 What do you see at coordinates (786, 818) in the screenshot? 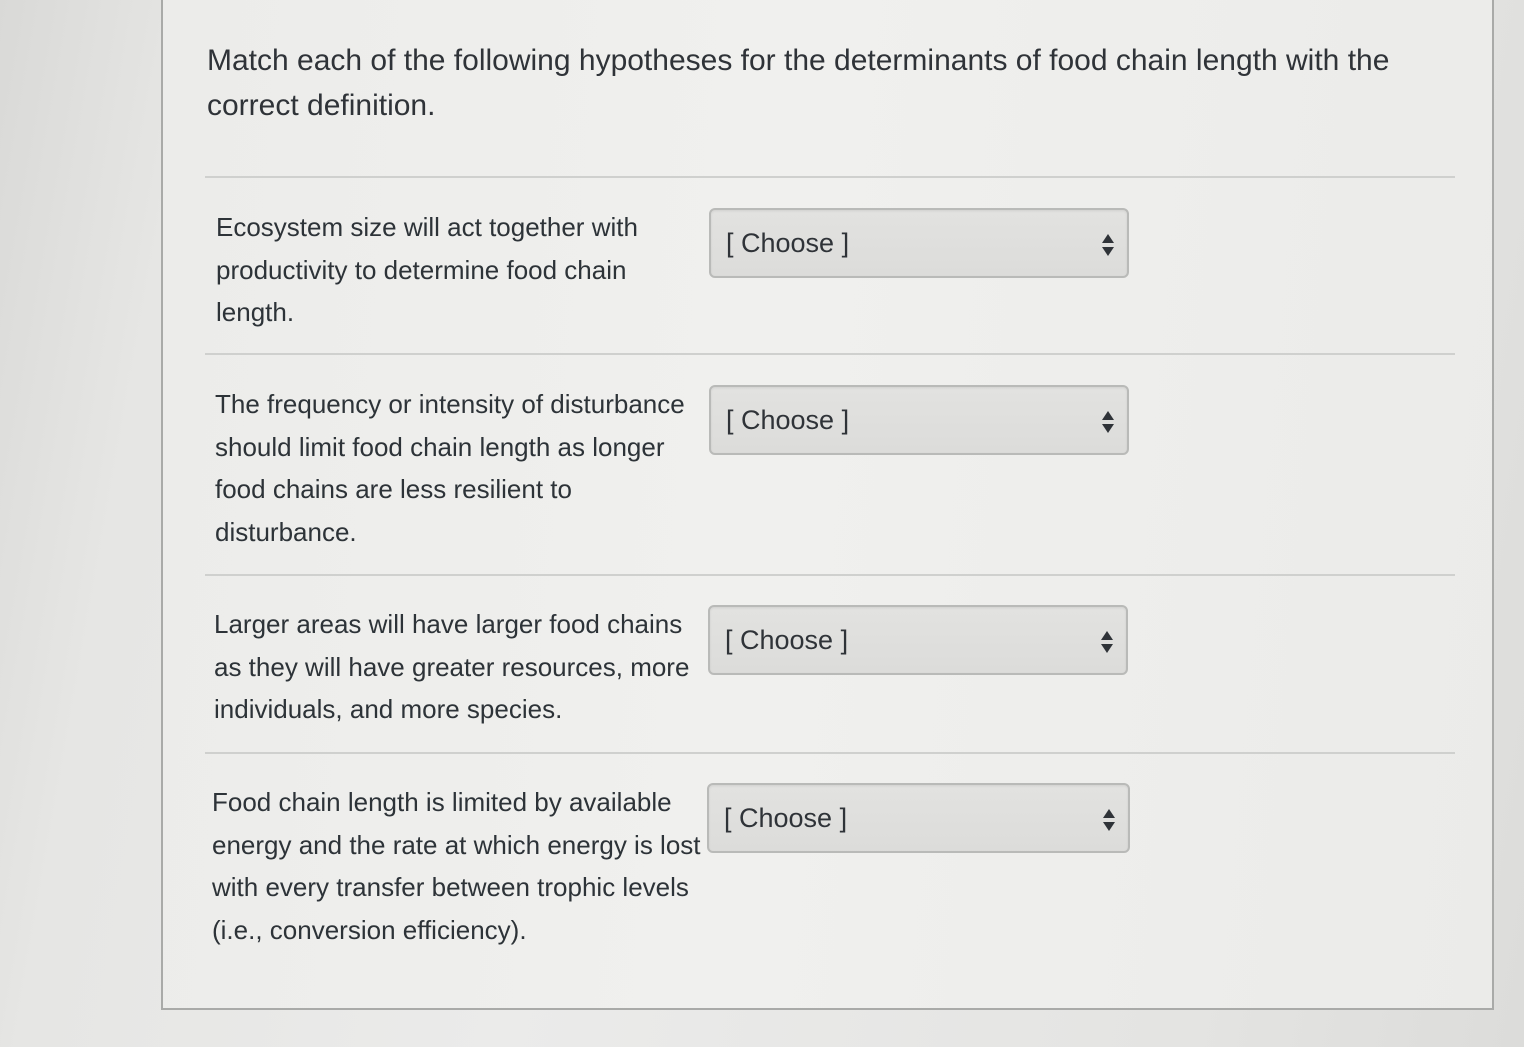
I see `select-value-4: [ Choose ]` at bounding box center [786, 818].